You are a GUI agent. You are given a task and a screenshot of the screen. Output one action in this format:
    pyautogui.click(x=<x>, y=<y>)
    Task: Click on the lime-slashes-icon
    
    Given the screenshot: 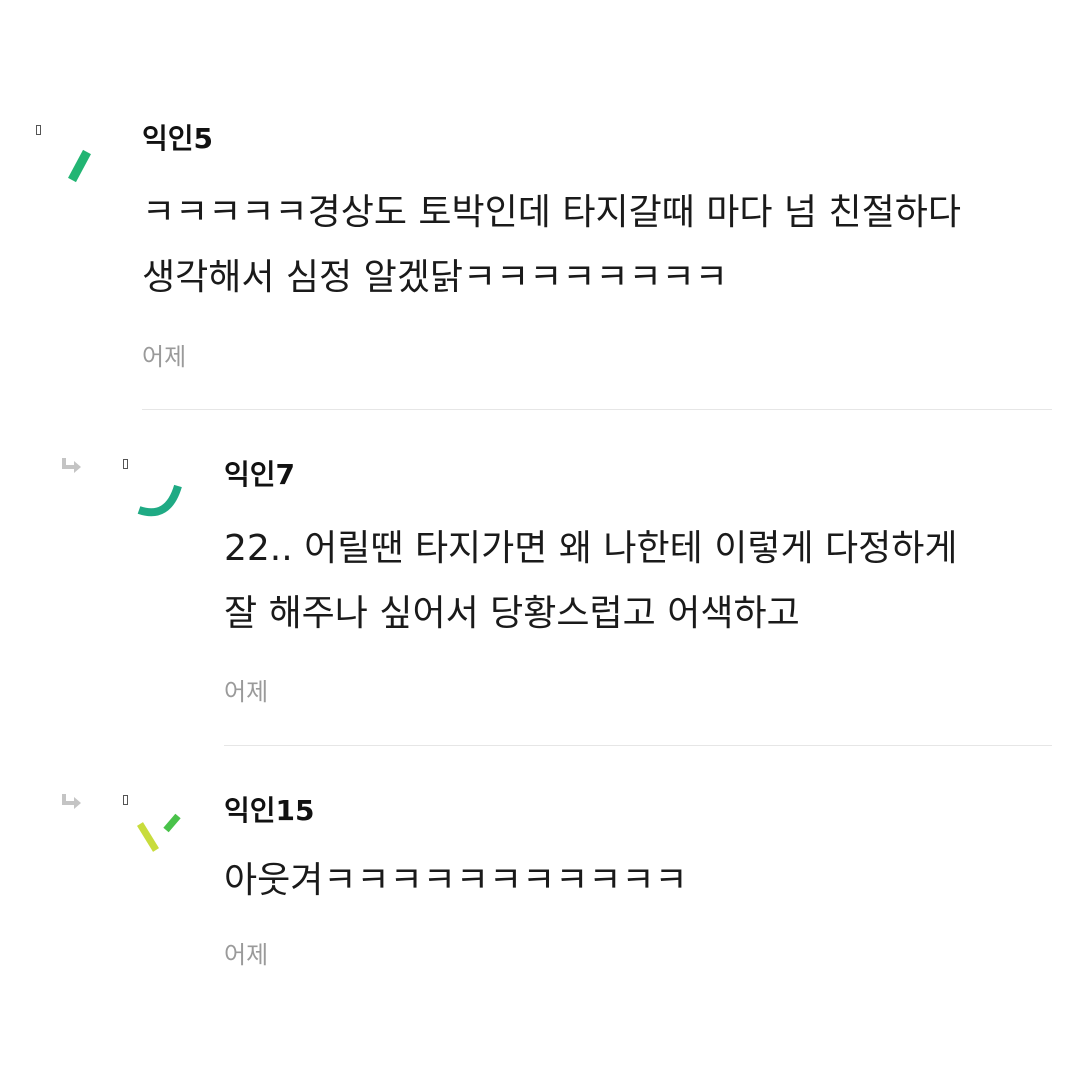 What is the action you would take?
    pyautogui.click(x=161, y=835)
    